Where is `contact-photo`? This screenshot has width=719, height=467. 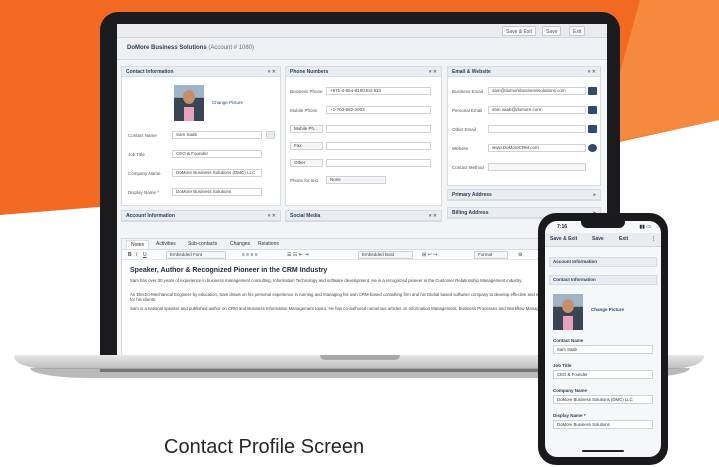
contact-photo is located at coordinates (189, 103).